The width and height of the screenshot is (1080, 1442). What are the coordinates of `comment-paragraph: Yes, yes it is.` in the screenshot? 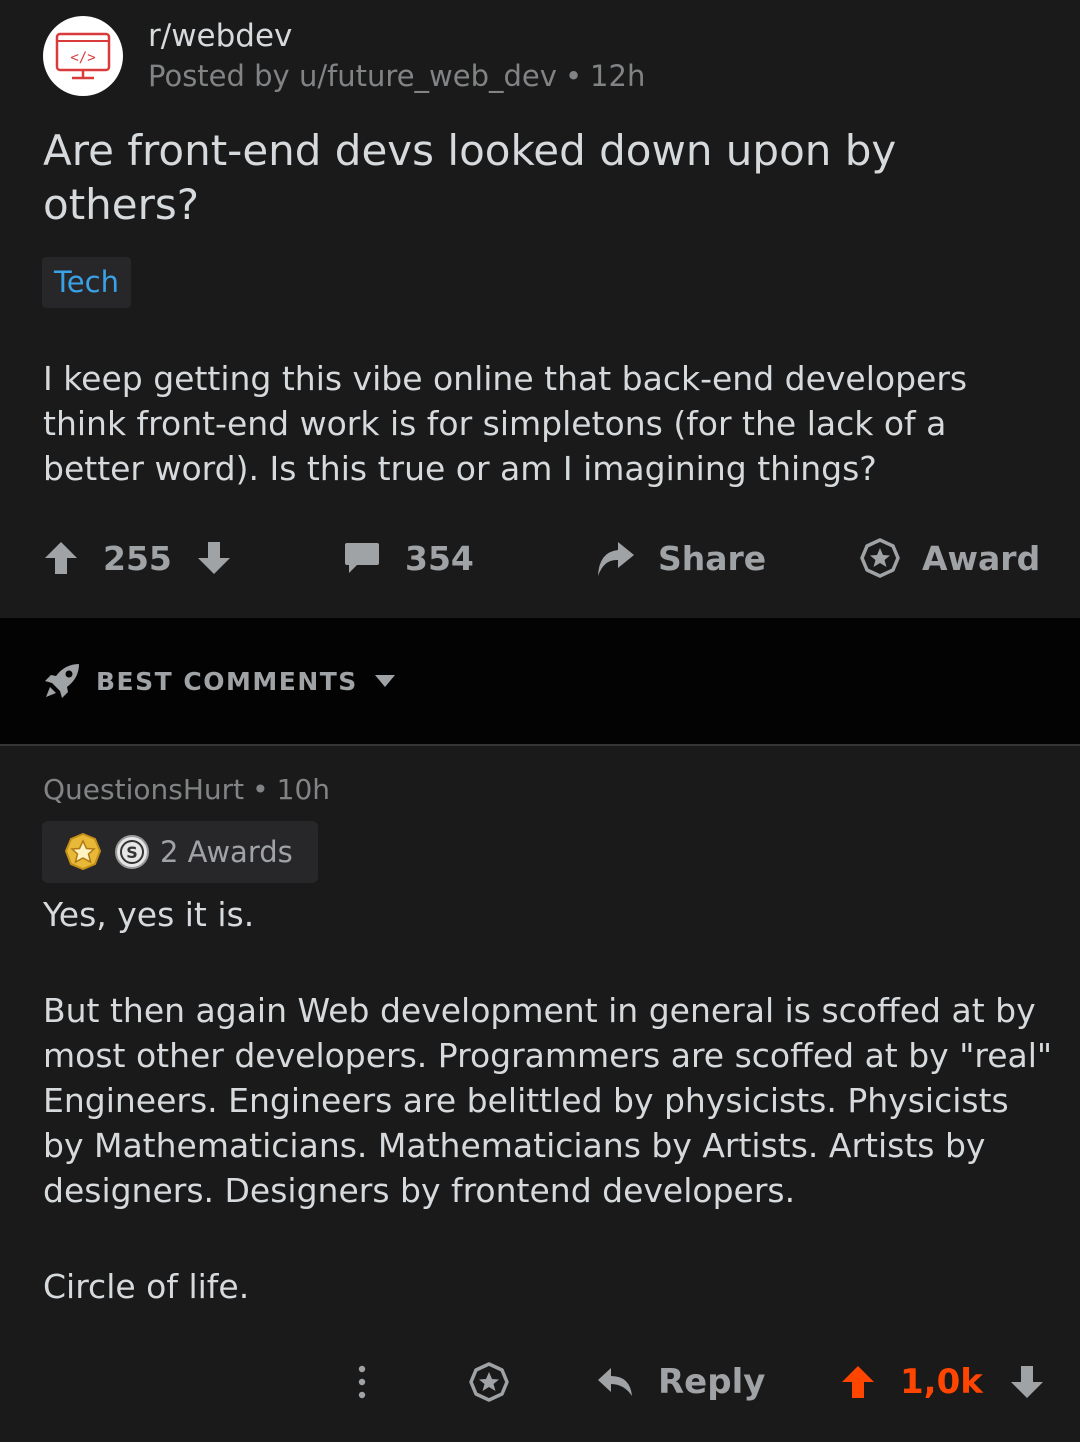 It's located at (149, 914).